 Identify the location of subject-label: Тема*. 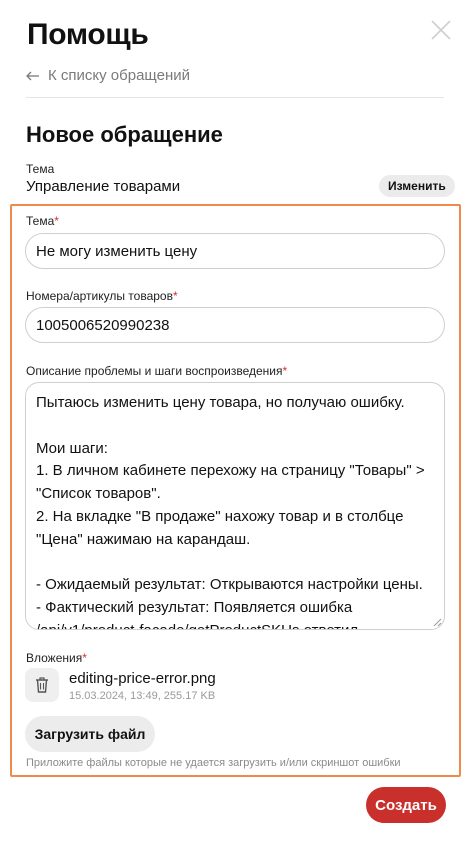
(42, 221).